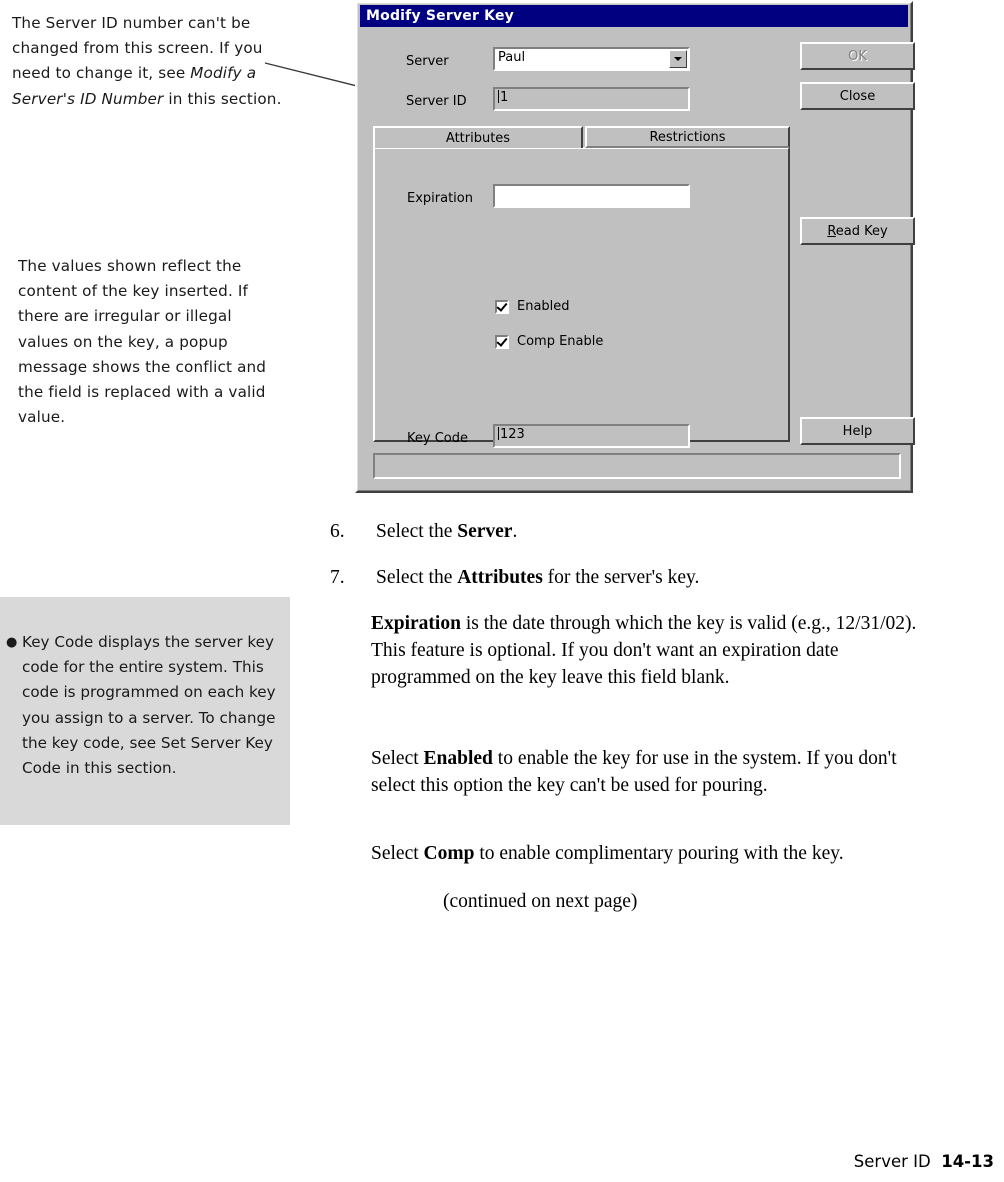 The width and height of the screenshot is (1004, 1182). I want to click on server-label: Server, so click(427, 61).